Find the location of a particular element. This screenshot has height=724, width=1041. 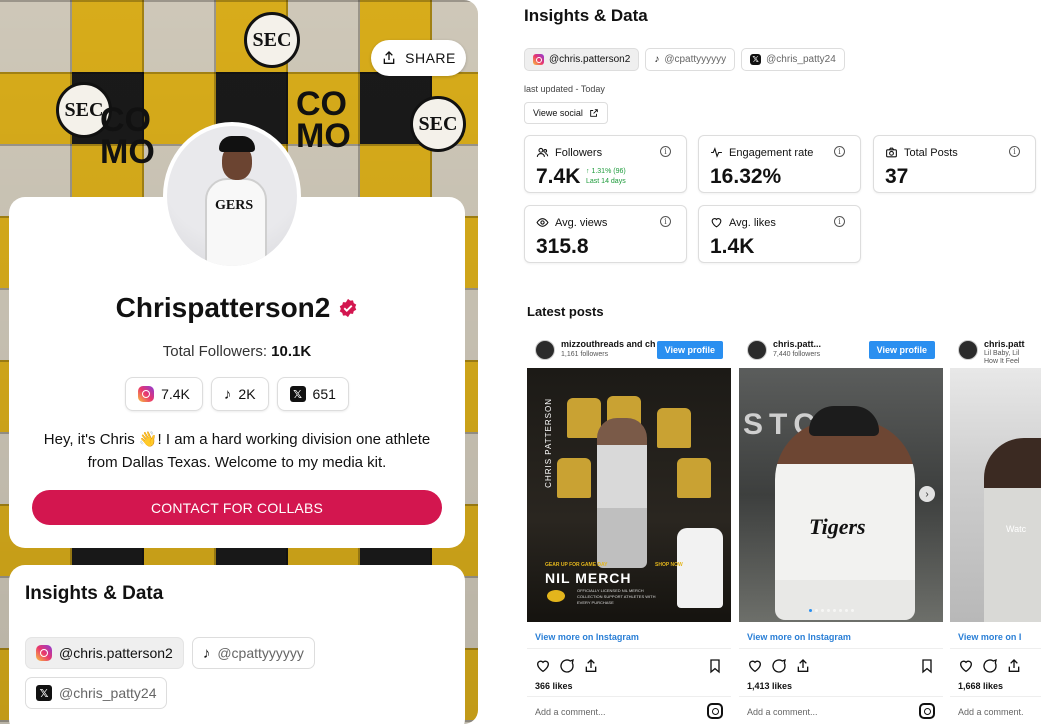

post-image: Watc is located at coordinates (995, 495).